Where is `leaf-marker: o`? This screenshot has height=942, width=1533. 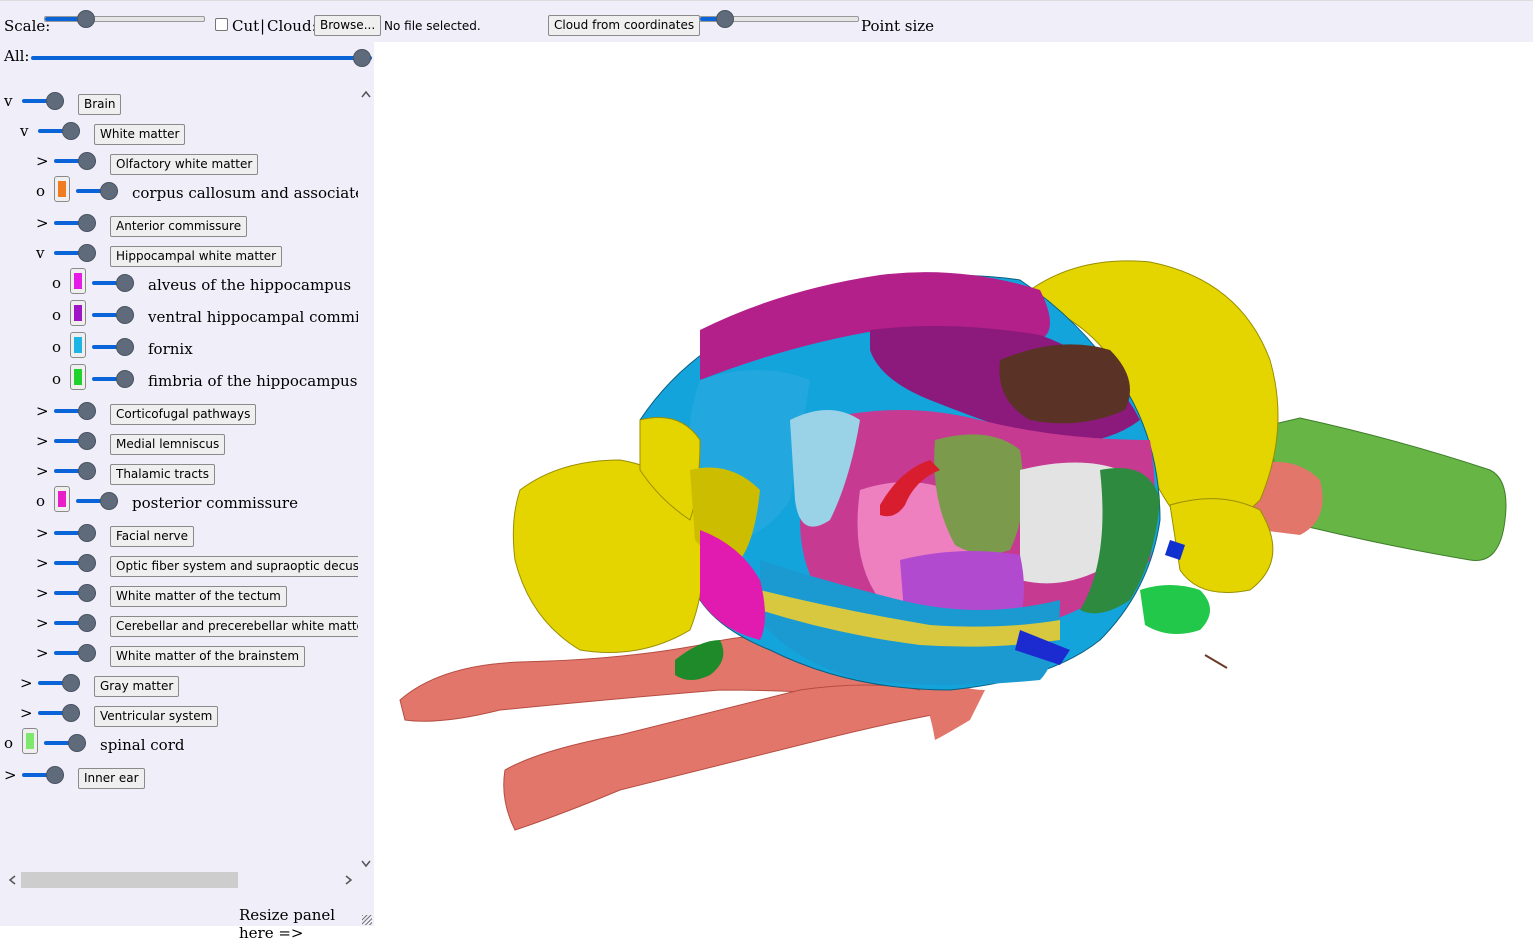
leaf-marker: o is located at coordinates (57, 379).